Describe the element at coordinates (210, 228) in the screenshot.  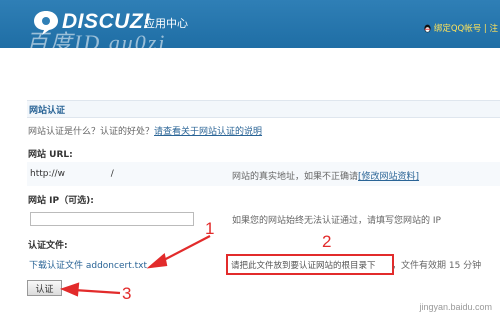
I see `annotation-1: 1` at that location.